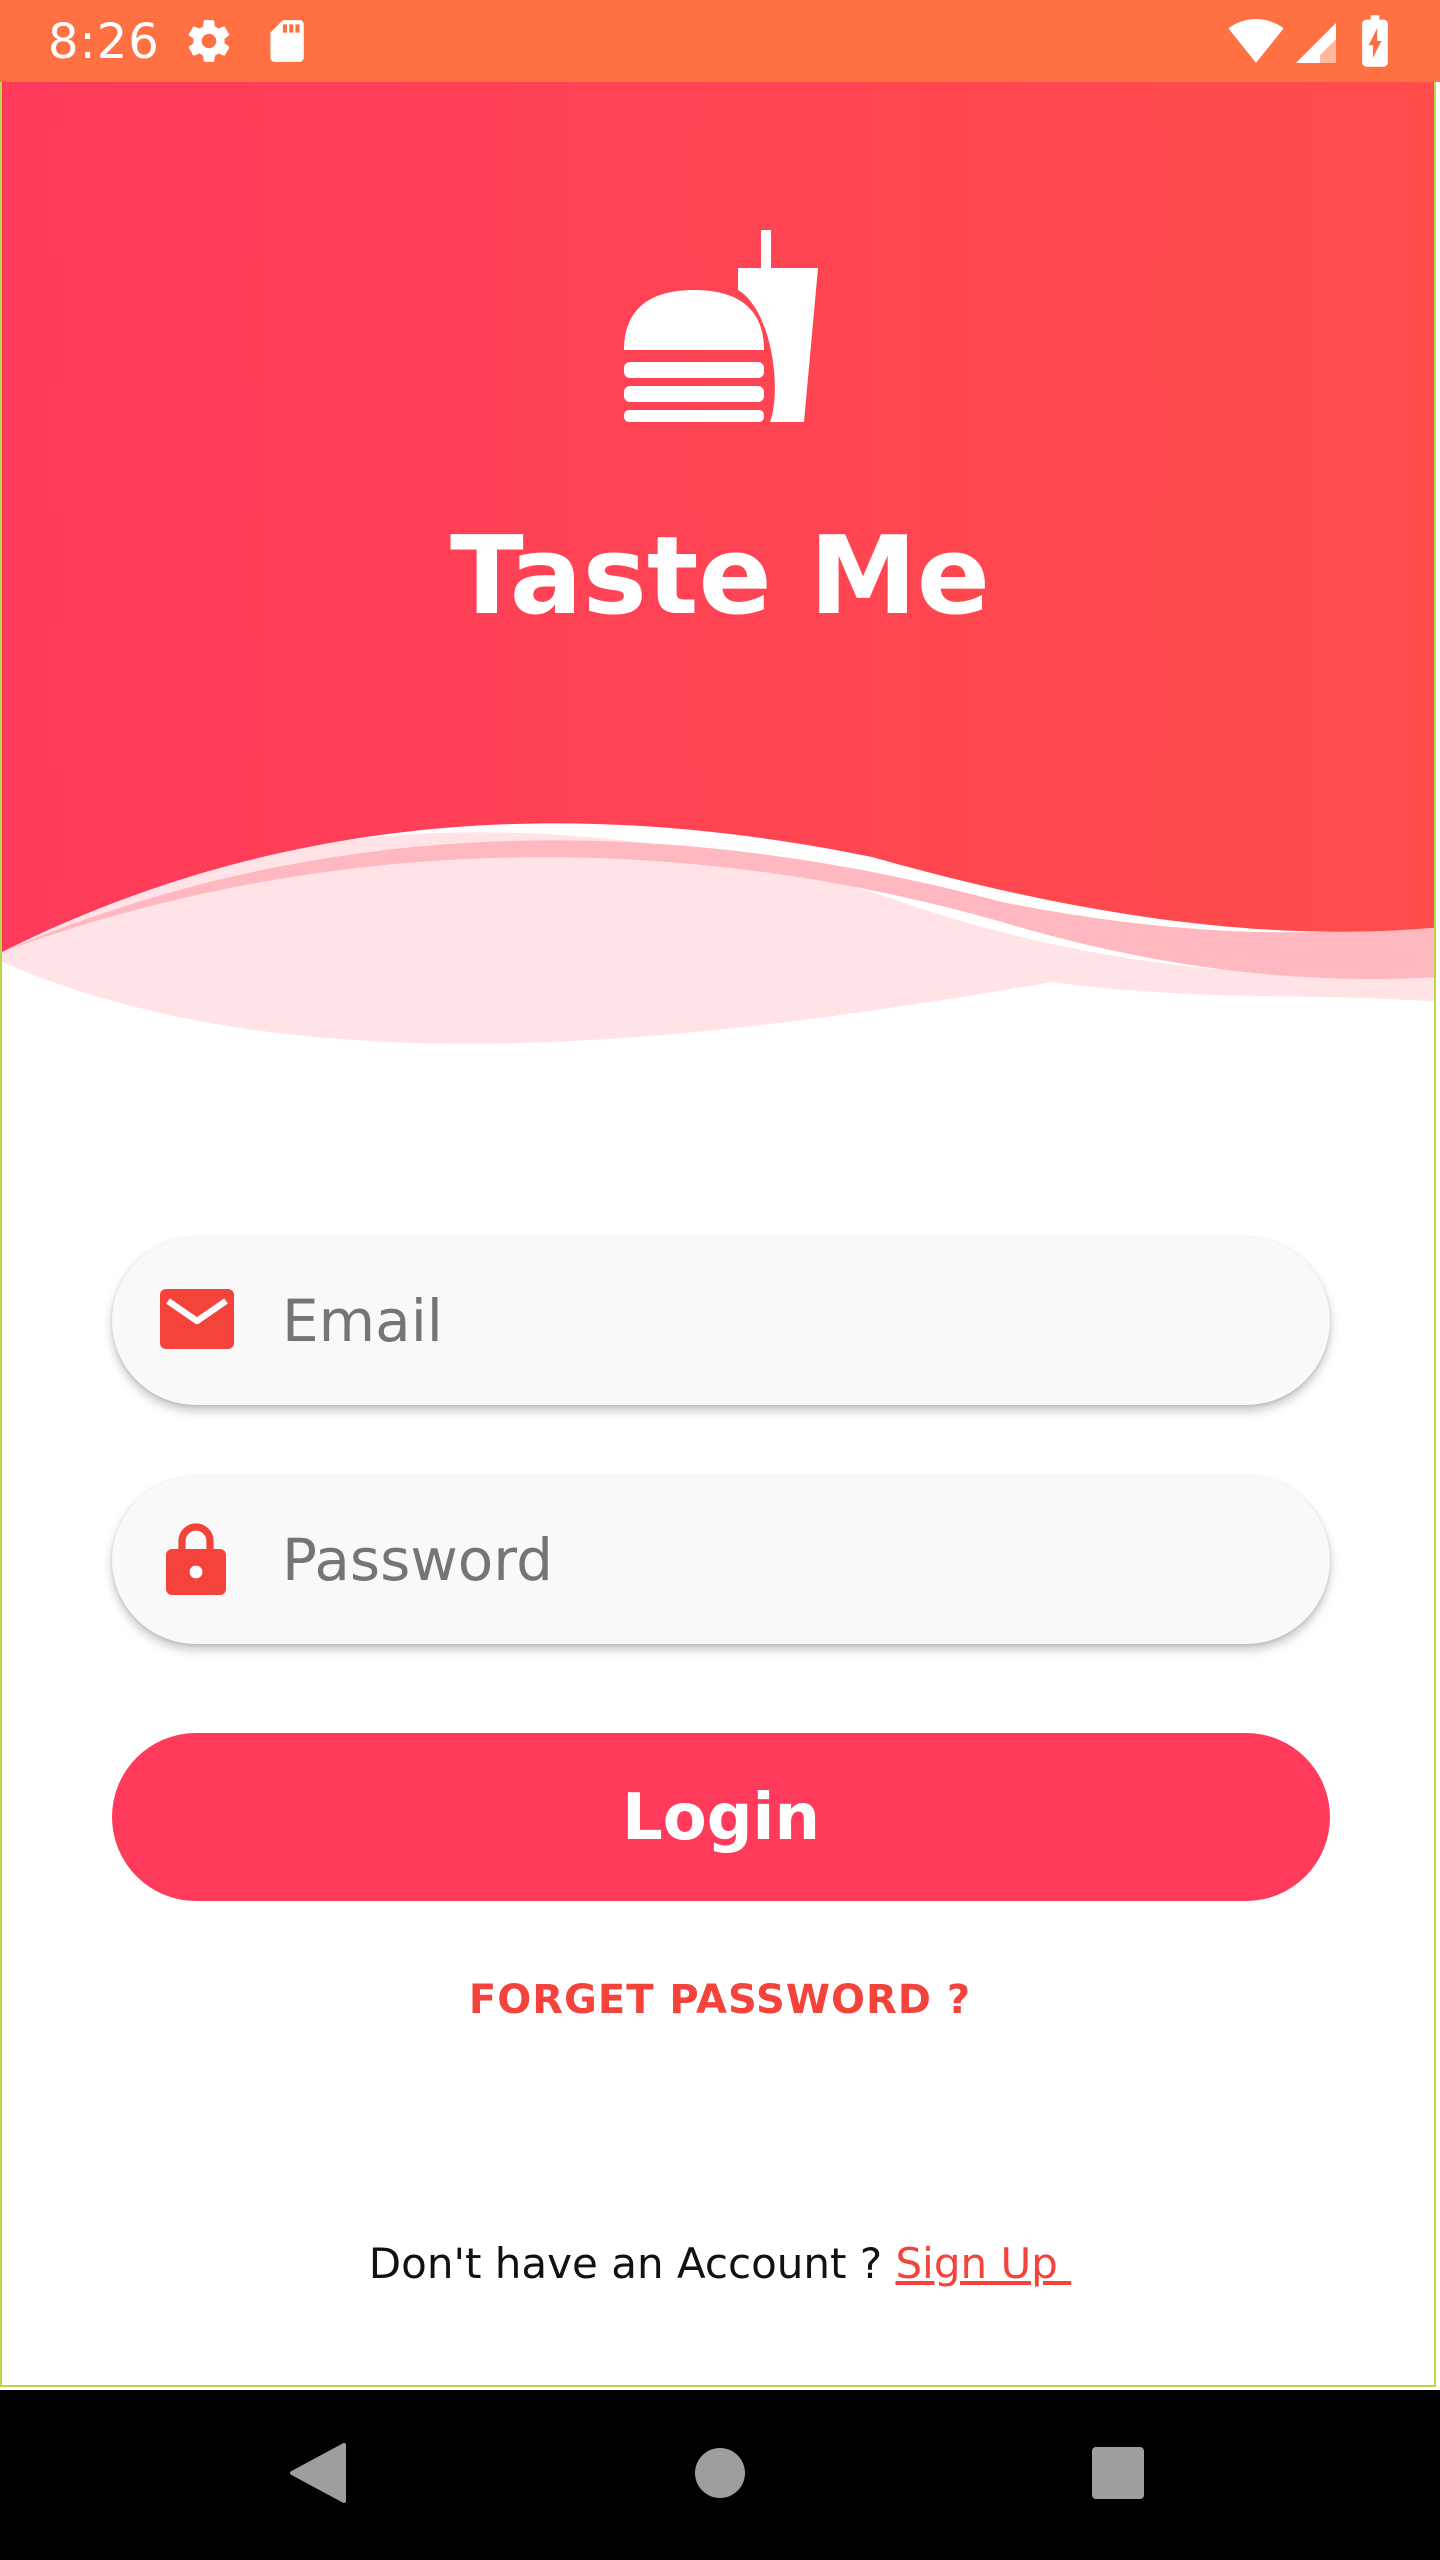  I want to click on password-field-container, so click(721, 1560).